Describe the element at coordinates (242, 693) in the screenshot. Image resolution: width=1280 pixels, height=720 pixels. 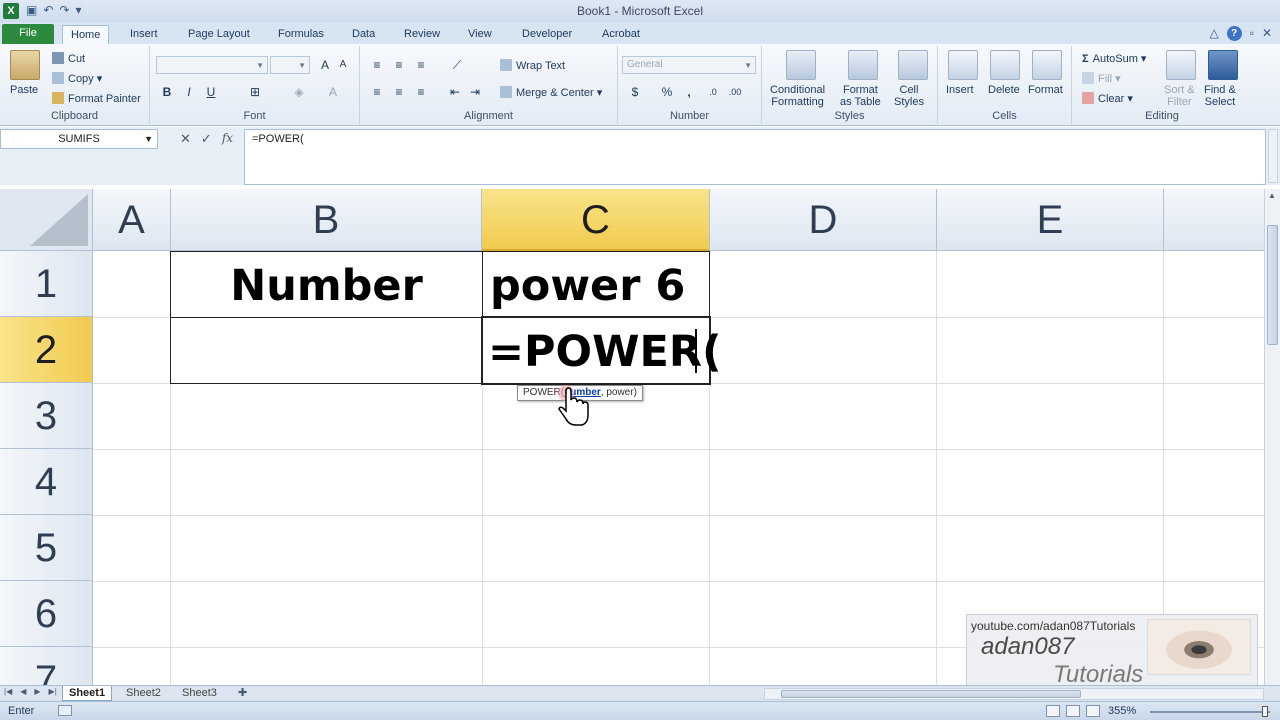
I see `insert-sheet-icon: ✚` at that location.